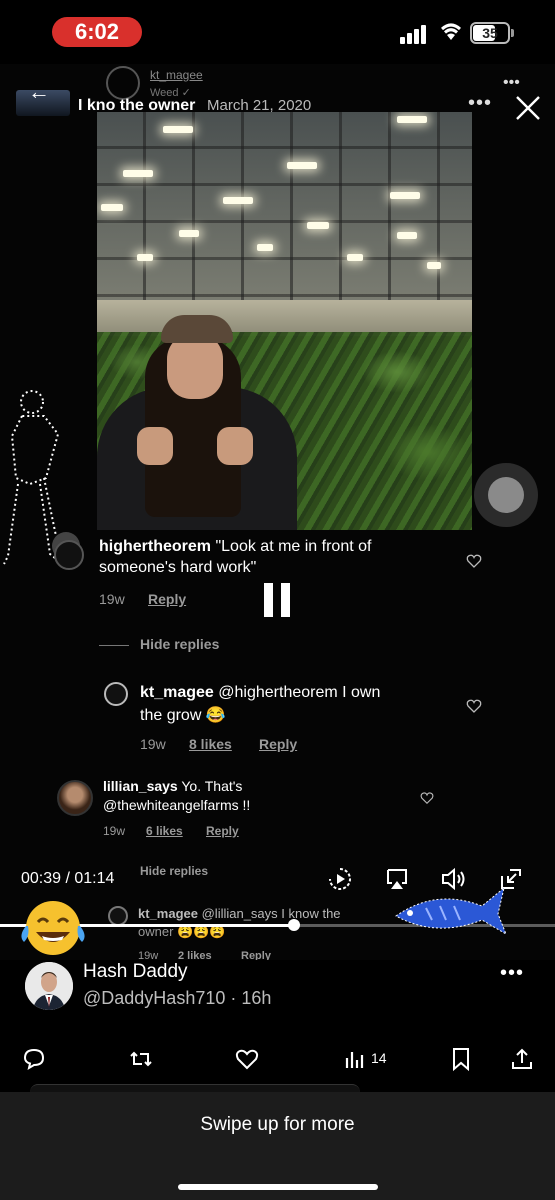 This screenshot has width=555, height=1200. Describe the element at coordinates (247, 1059) in the screenshot. I see `like-heart-icon` at that location.